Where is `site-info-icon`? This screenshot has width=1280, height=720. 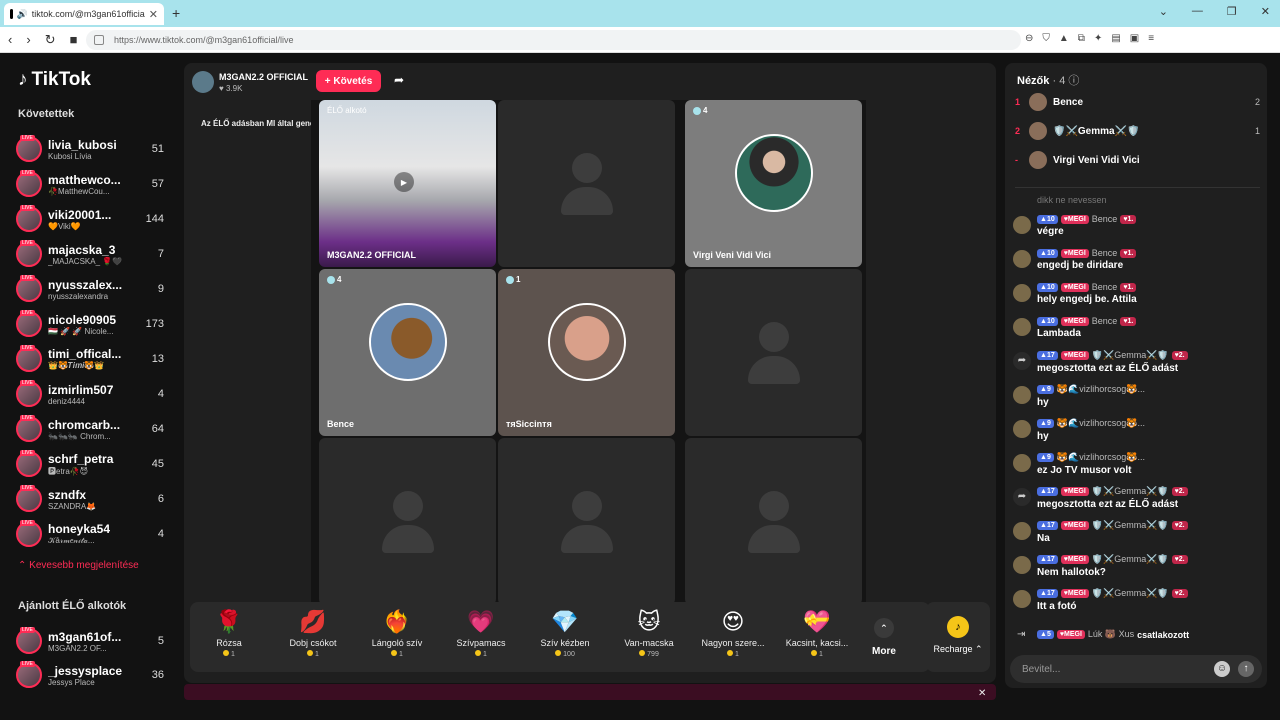
site-info-icon is located at coordinates (99, 40).